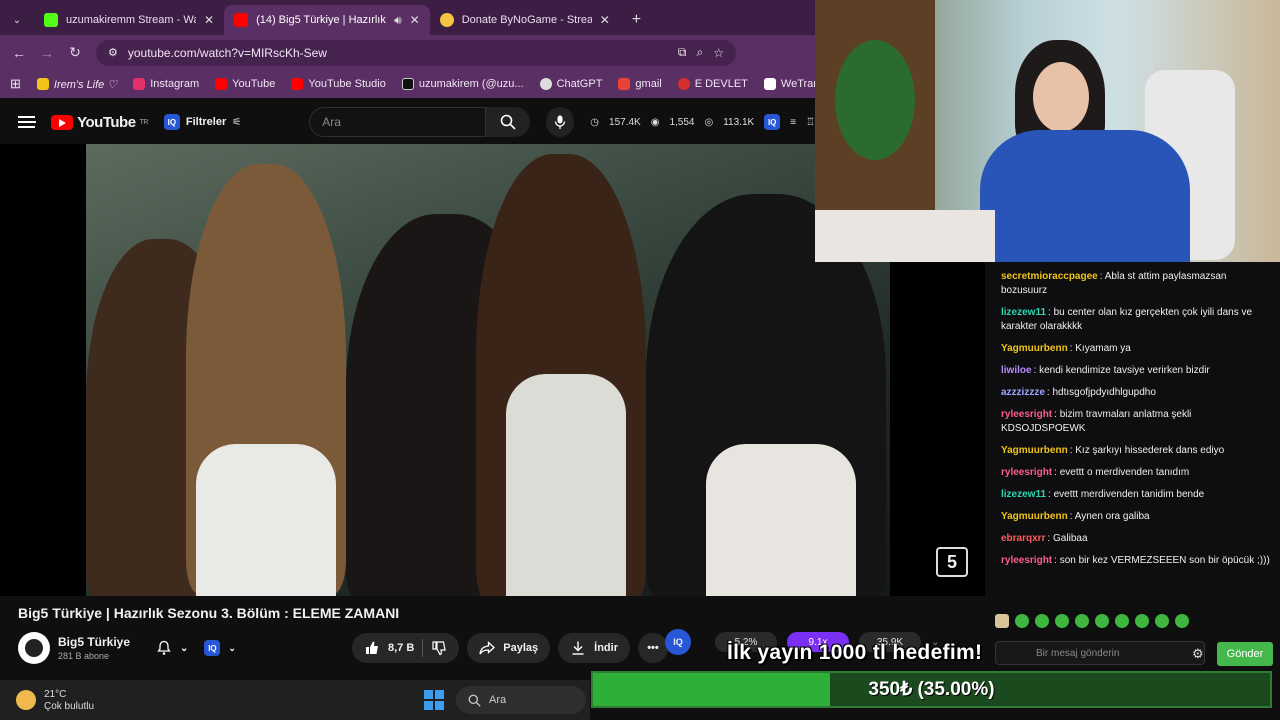  I want to click on site-info-icon: ⚙, so click(113, 52).